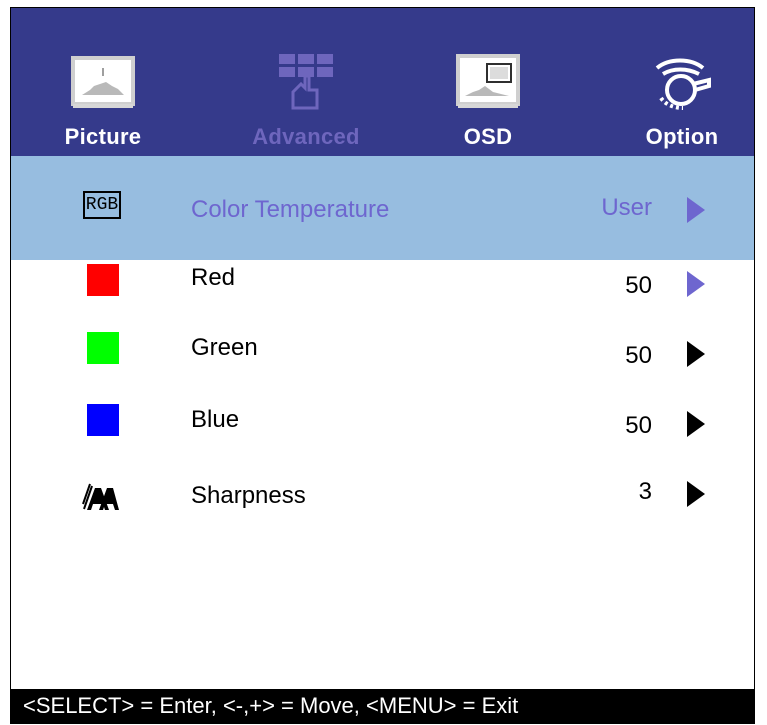 The image size is (767, 725). I want to click on rgb-icon-text: RGB, so click(102, 205).